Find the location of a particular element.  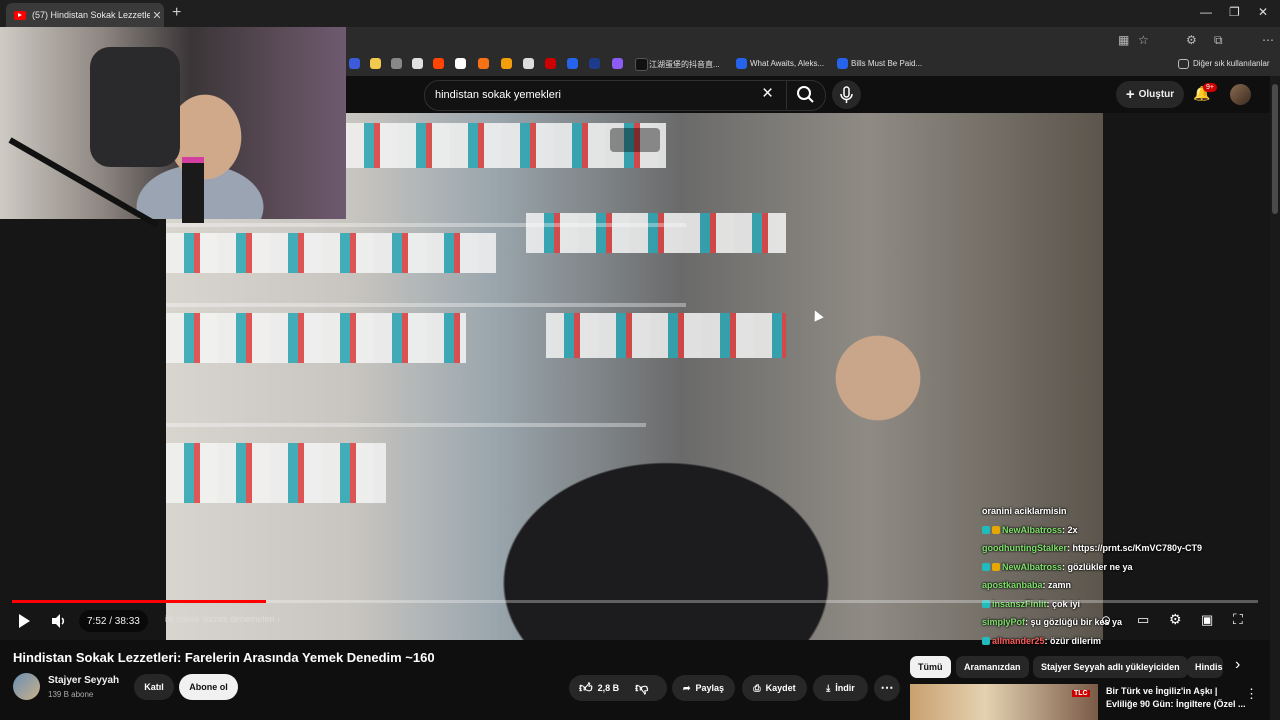

bookmark-icon: ⎙ is located at coordinates (757, 687).